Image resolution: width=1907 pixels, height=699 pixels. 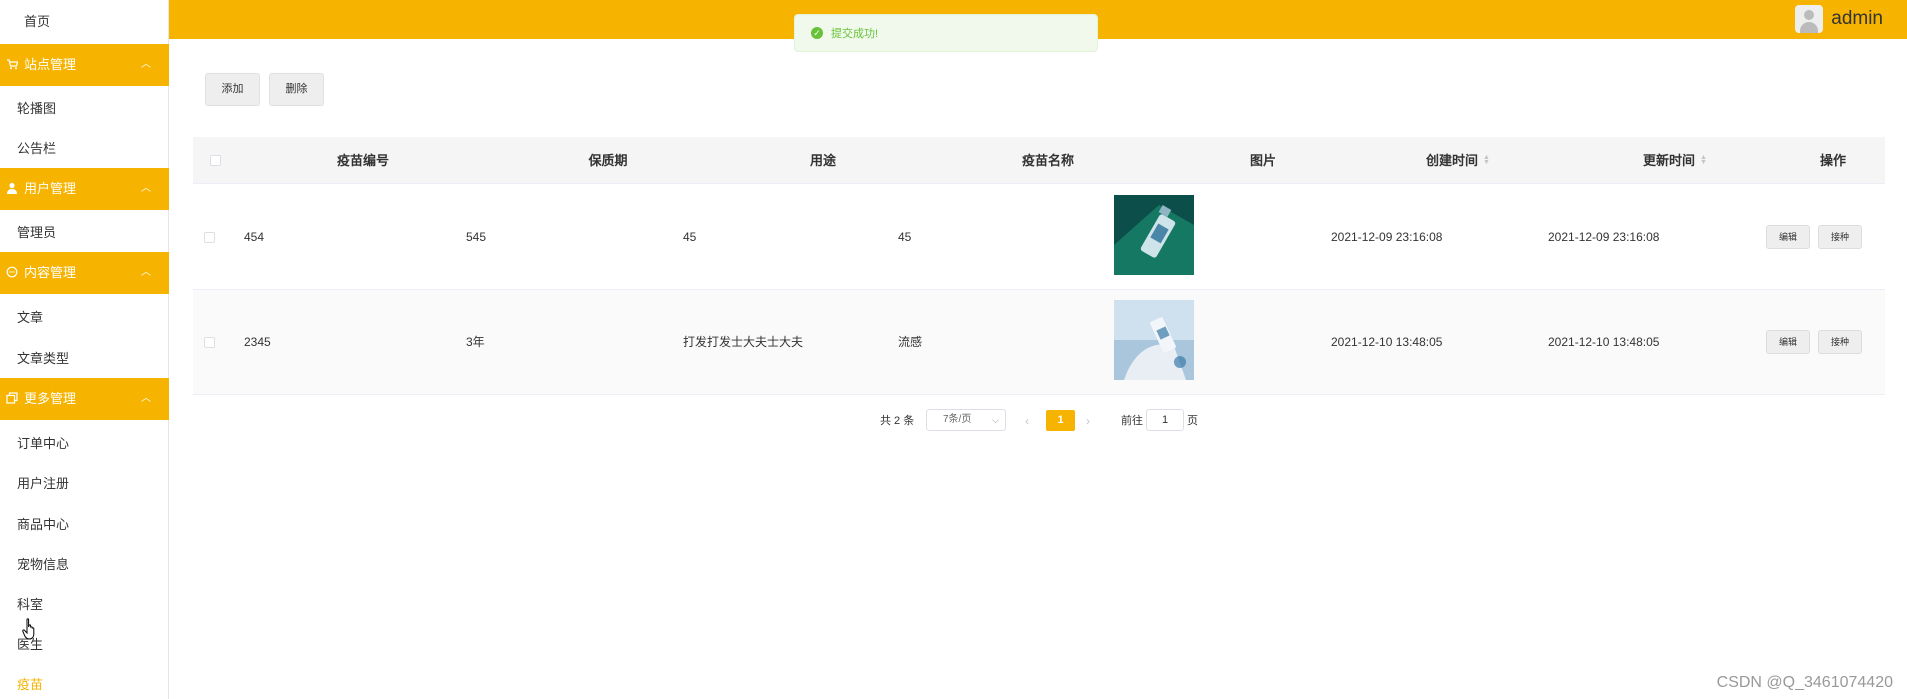 I want to click on user-icon, so click(x=12, y=188).